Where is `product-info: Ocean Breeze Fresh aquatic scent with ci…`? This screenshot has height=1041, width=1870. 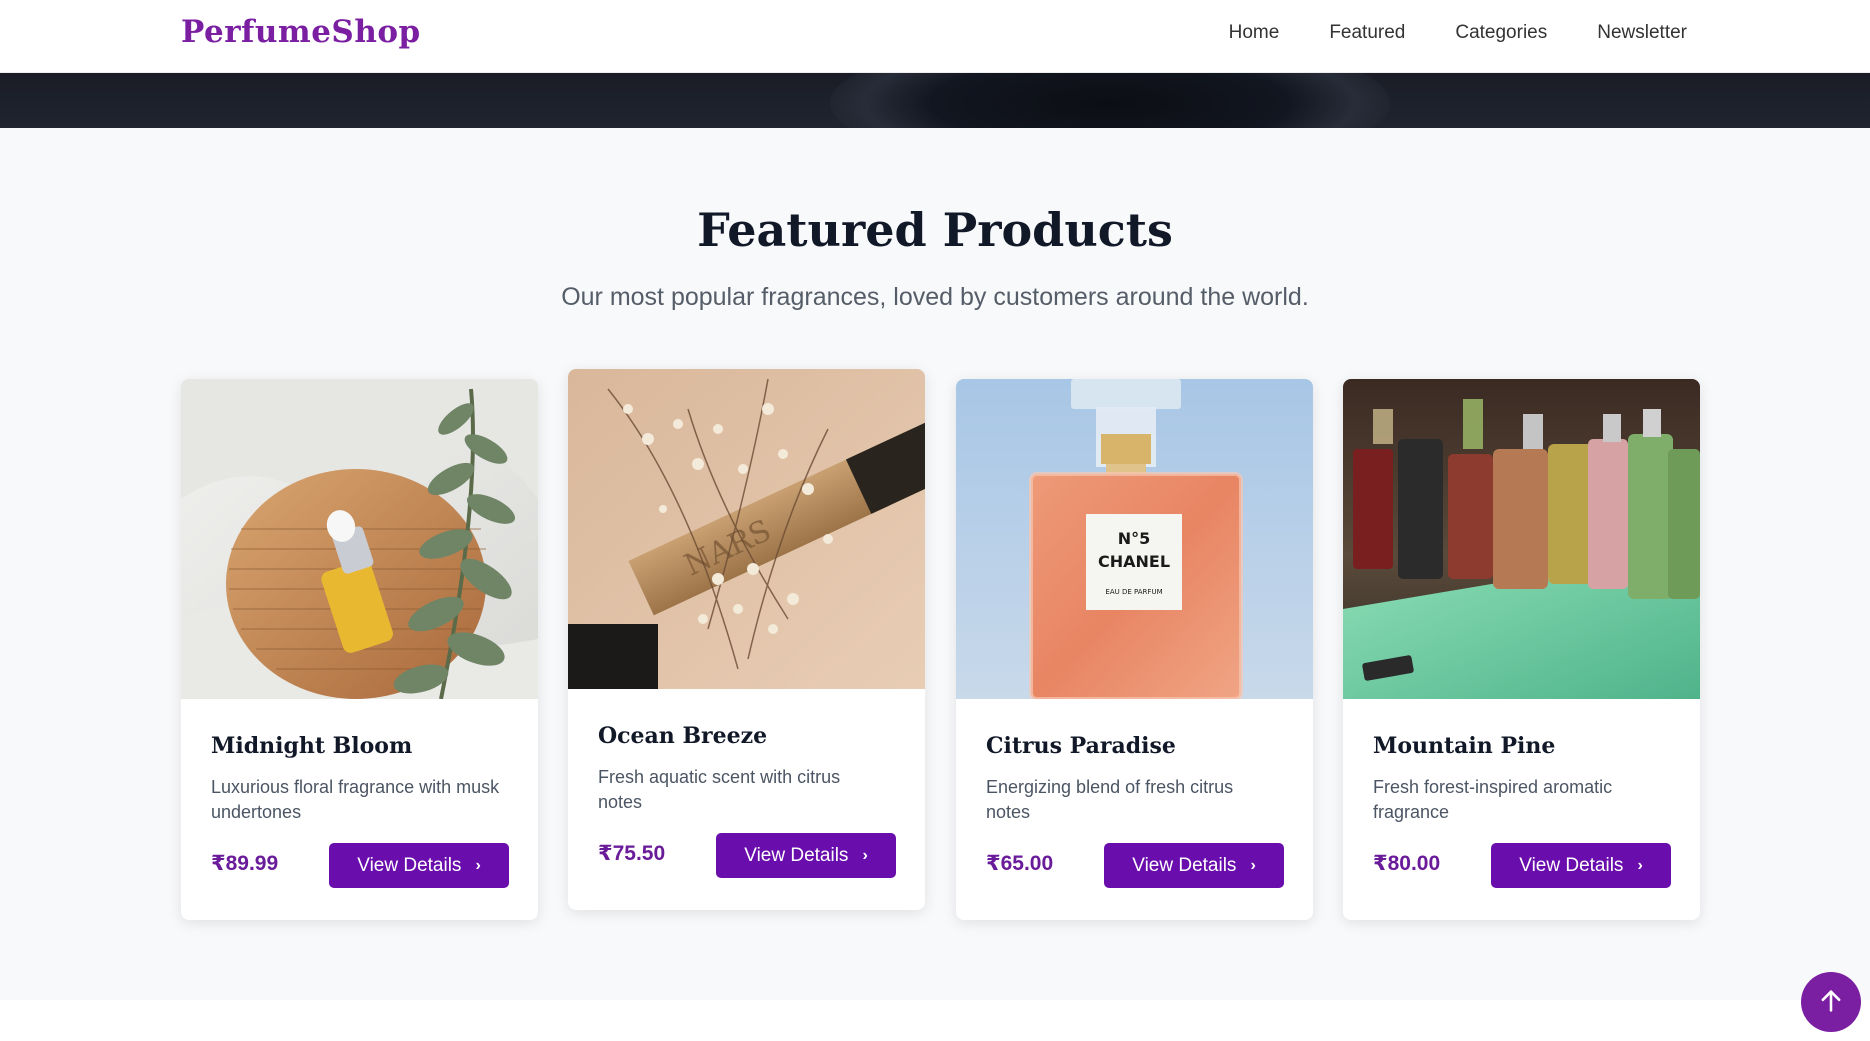 product-info: Ocean Breeze Fresh aquatic scent with ci… is located at coordinates (746, 799).